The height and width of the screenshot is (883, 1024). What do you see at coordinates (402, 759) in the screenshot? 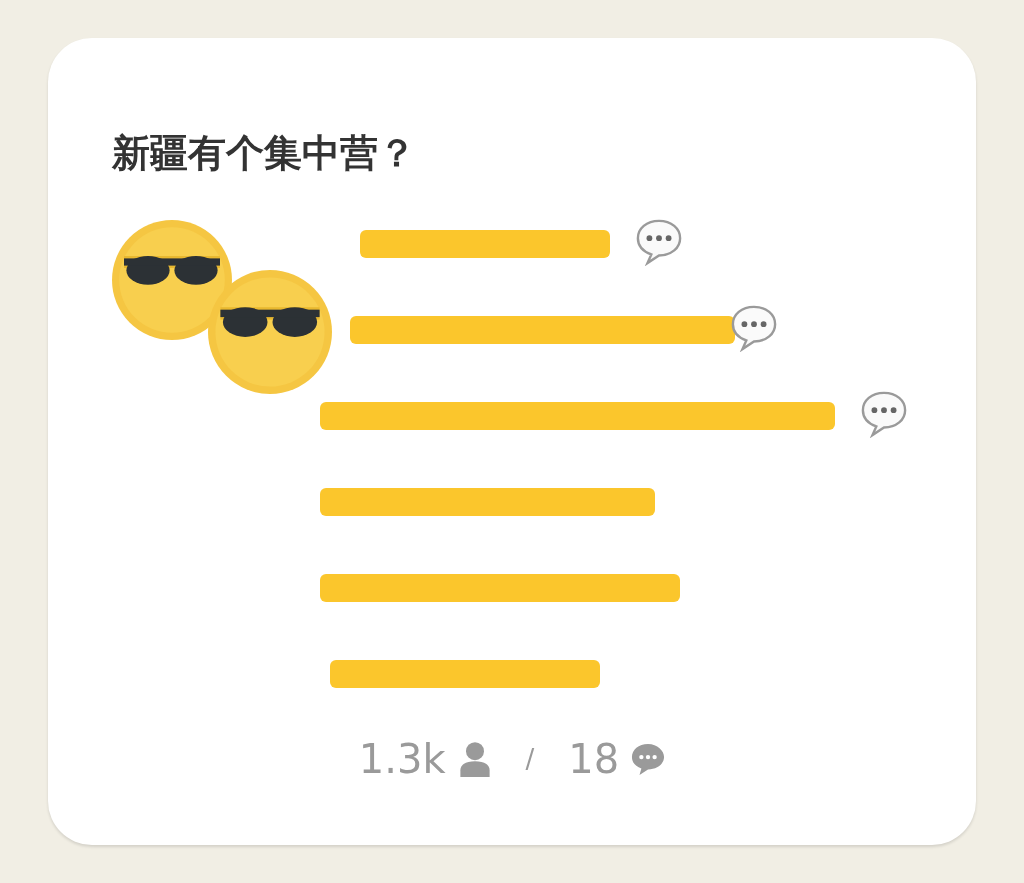
I see `listener-count: 1.3k` at bounding box center [402, 759].